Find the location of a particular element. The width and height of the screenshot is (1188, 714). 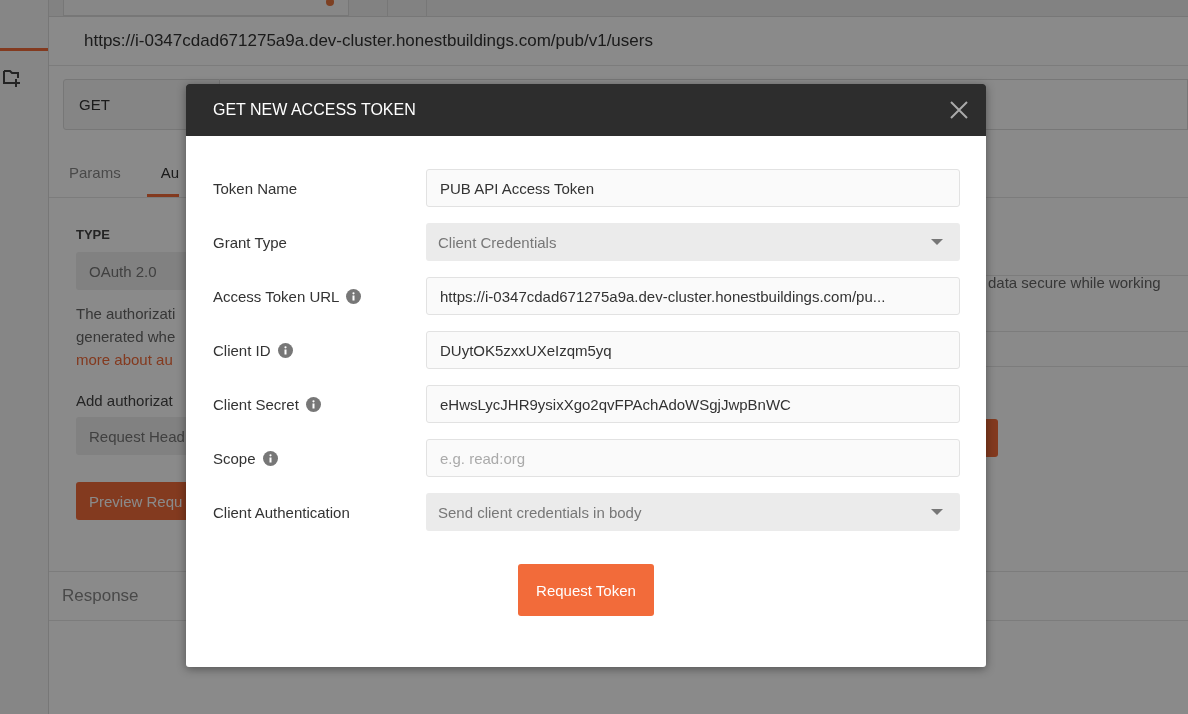

input-field: DUytOK5zxxUXeIzqm5yq is located at coordinates (693, 350).